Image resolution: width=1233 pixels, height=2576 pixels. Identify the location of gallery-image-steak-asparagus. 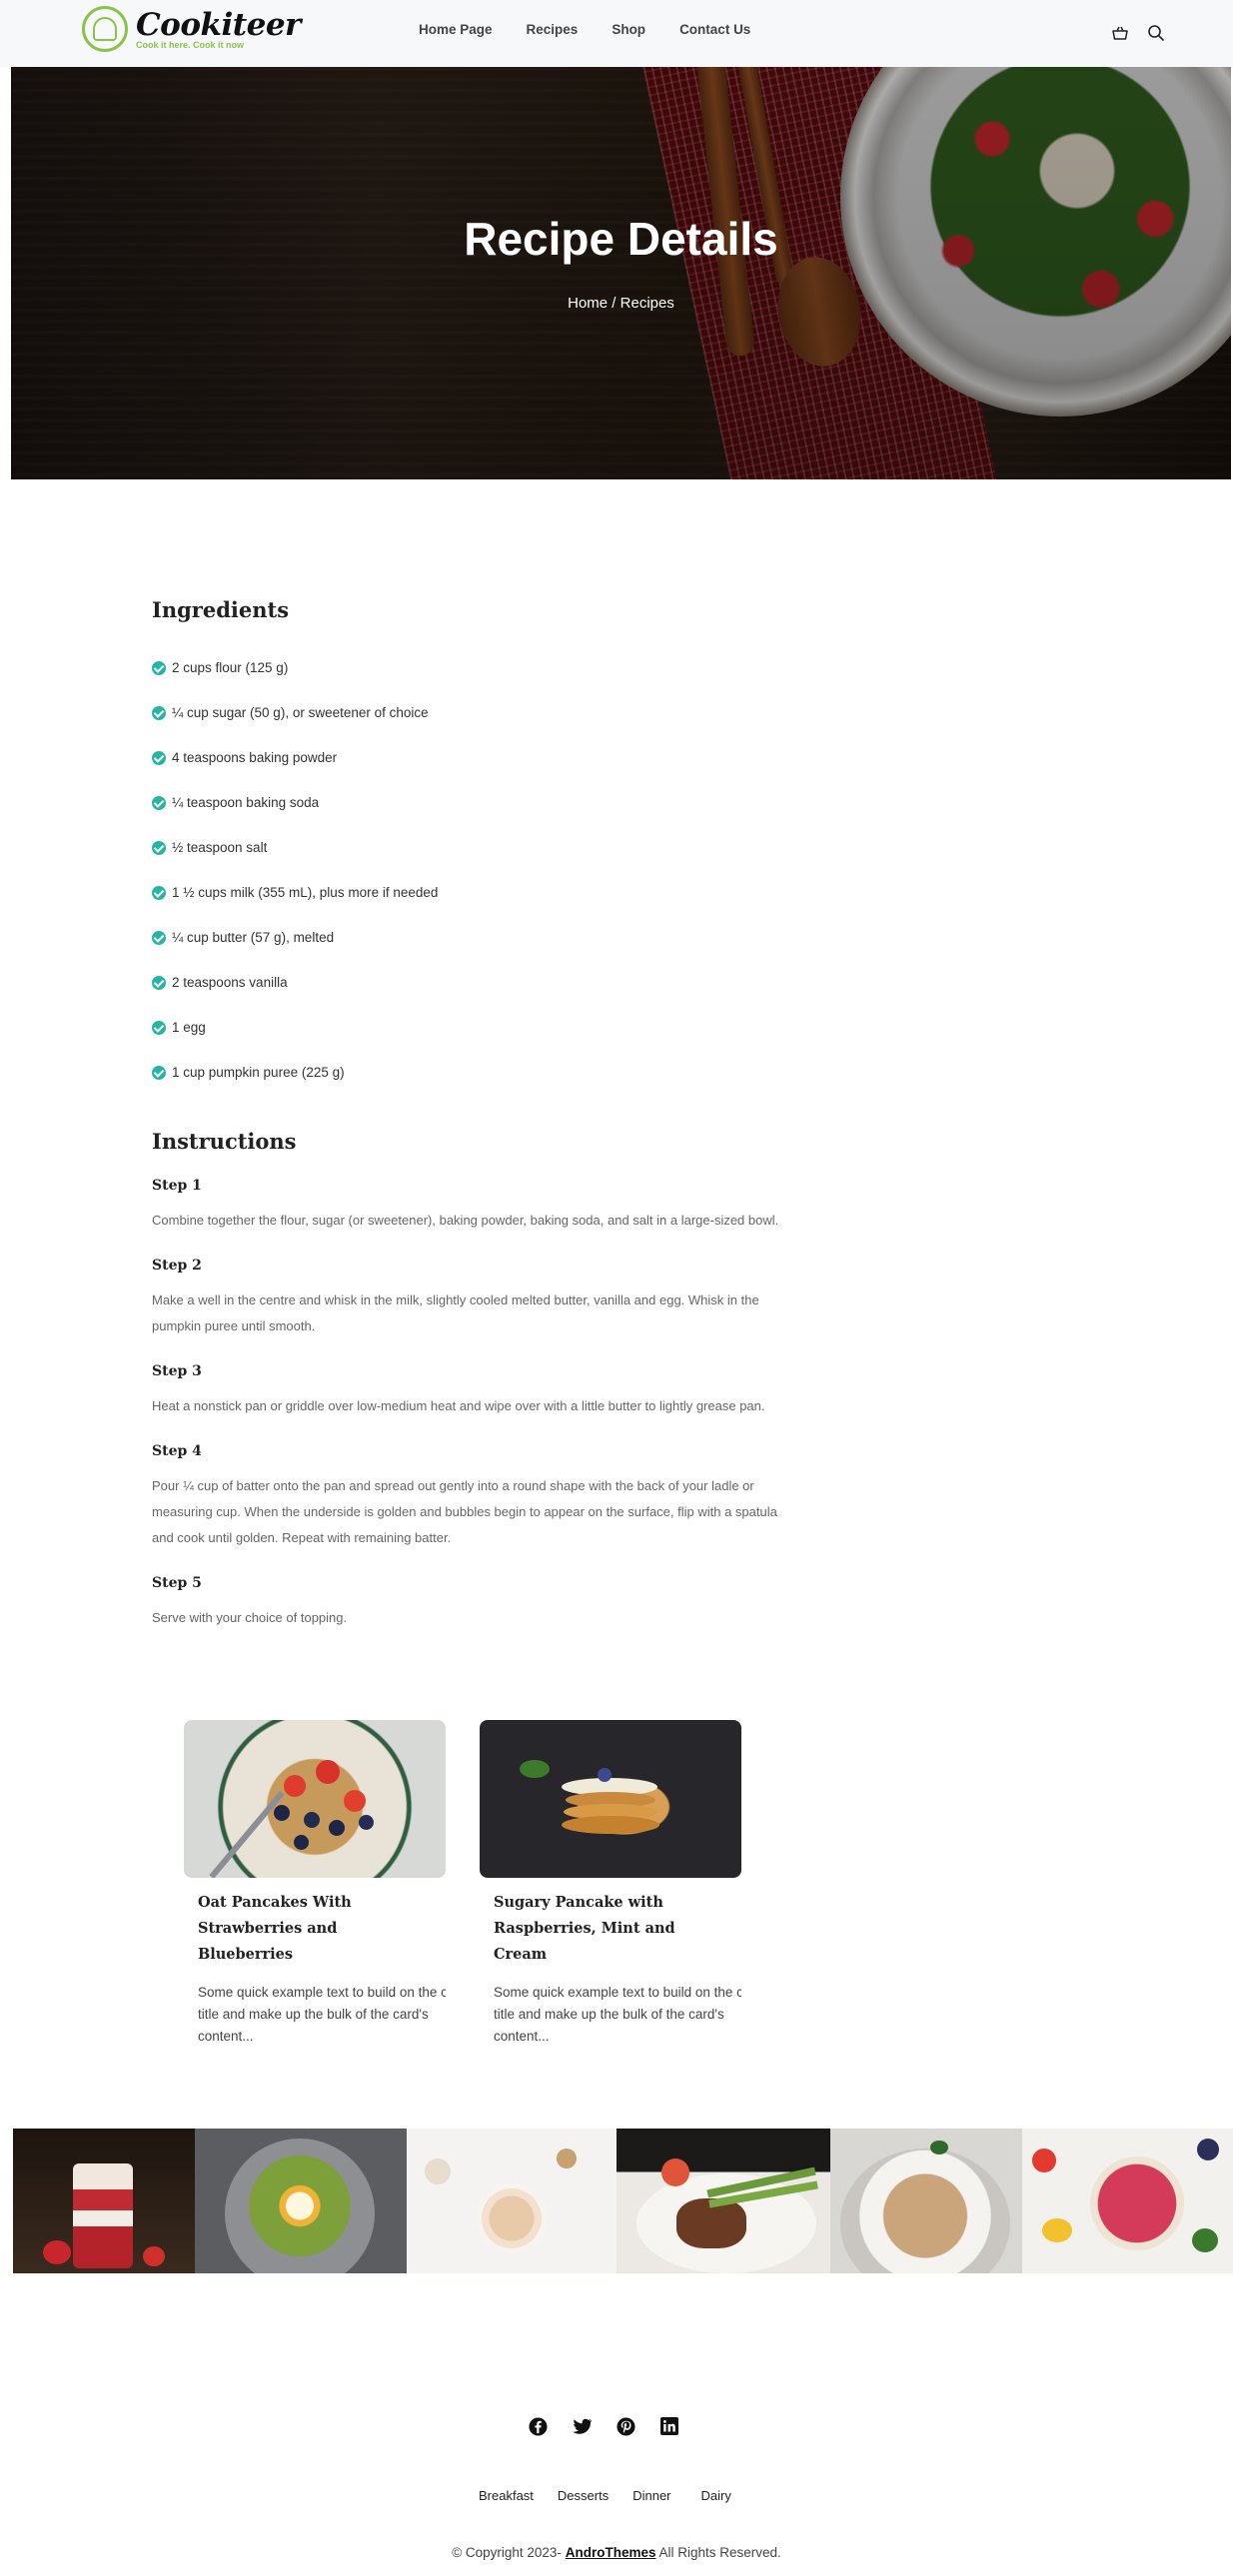
(723, 2201).